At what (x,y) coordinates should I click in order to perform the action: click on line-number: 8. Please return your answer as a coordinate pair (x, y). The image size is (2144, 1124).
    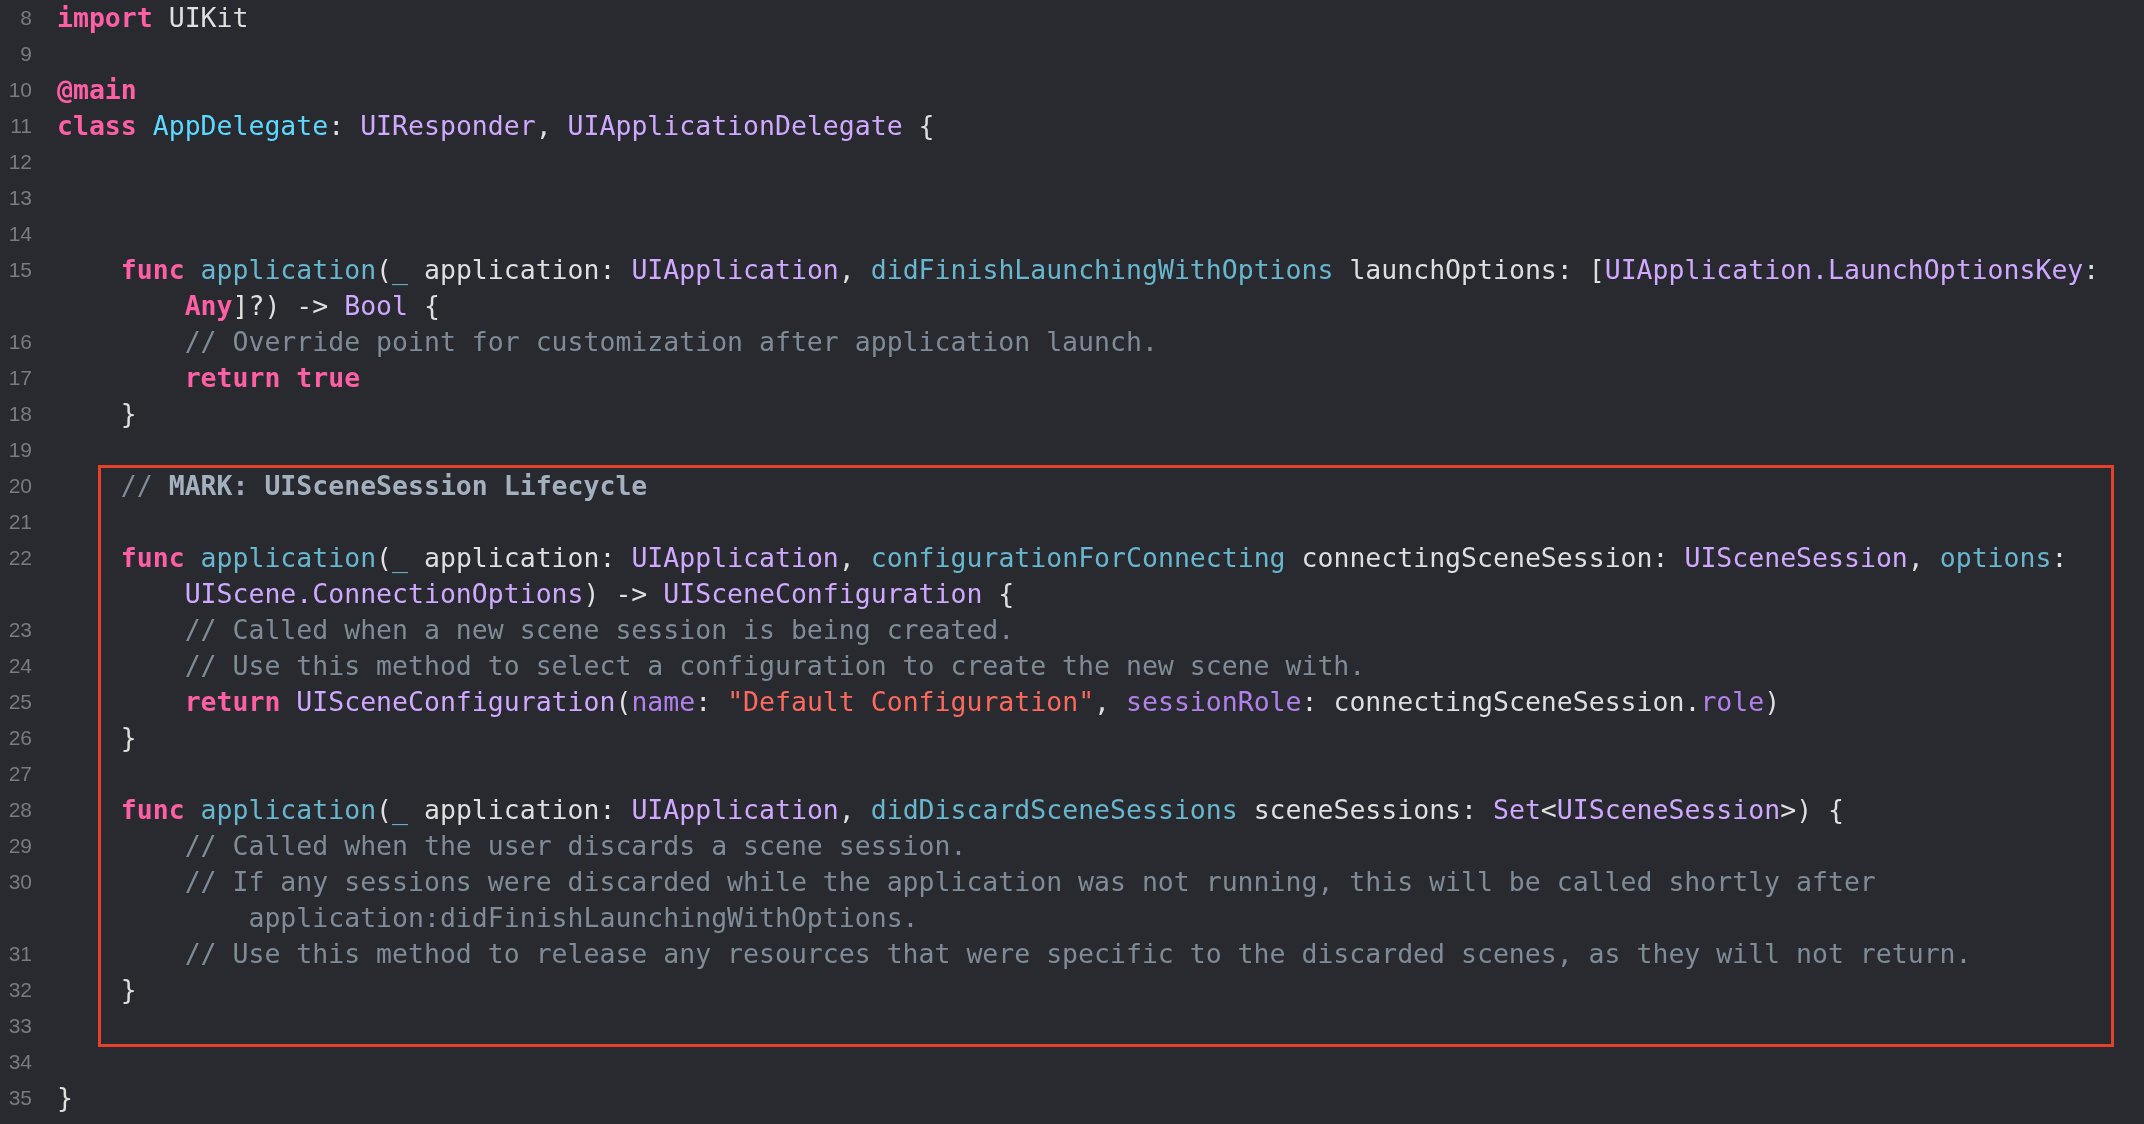
    Looking at the image, I should click on (26, 18).